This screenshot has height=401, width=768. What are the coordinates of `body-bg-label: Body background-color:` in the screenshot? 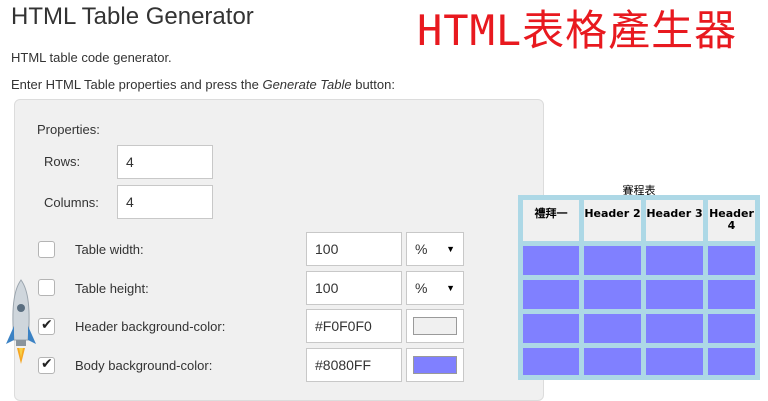 It's located at (144, 365).